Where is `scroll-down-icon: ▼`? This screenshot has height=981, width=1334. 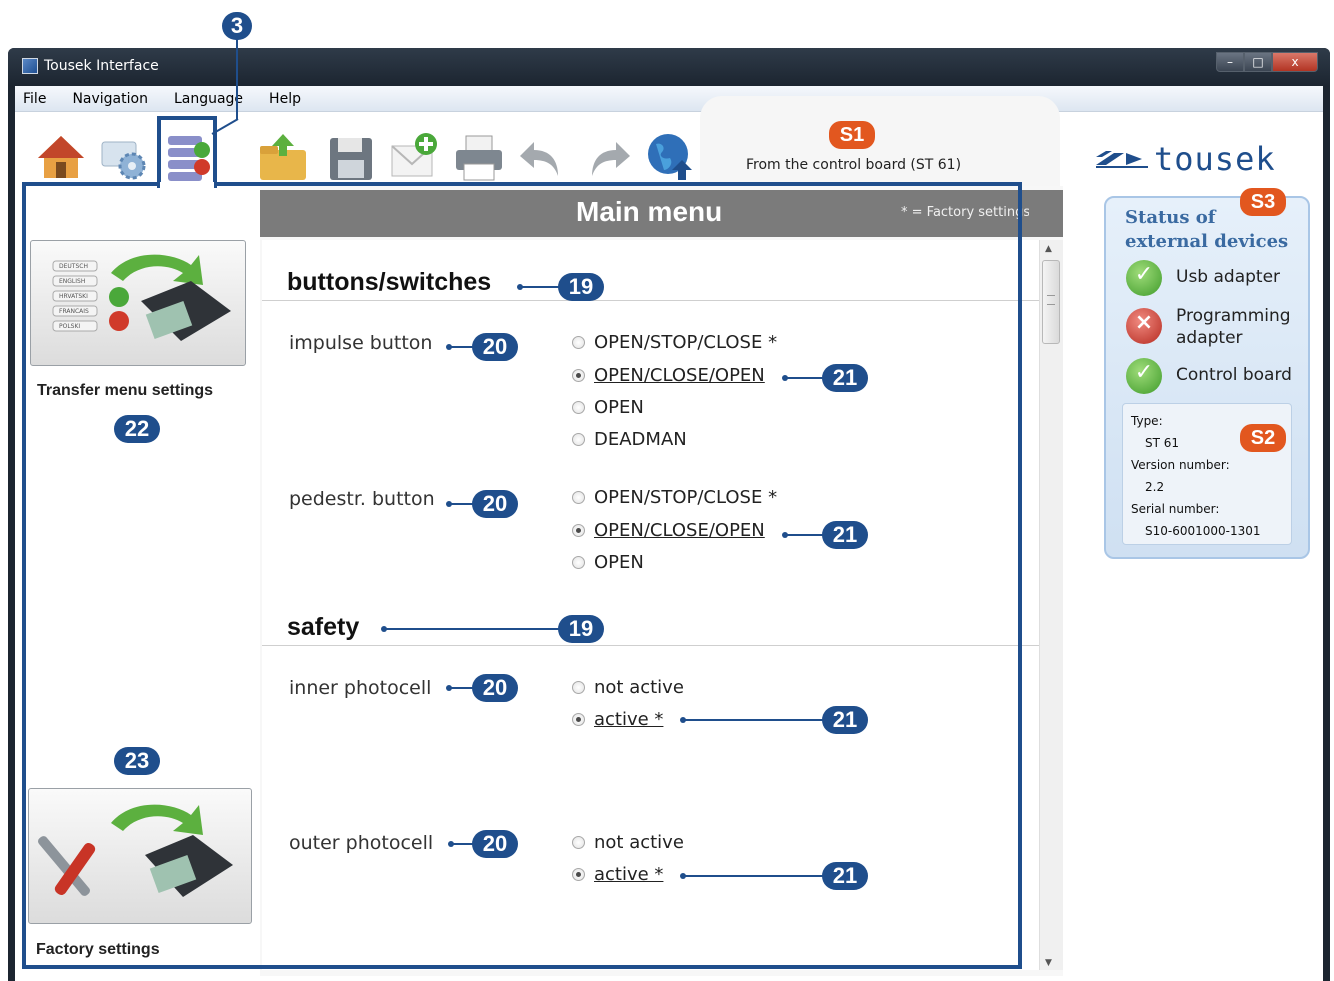
scroll-down-icon: ▼ is located at coordinates (1048, 963).